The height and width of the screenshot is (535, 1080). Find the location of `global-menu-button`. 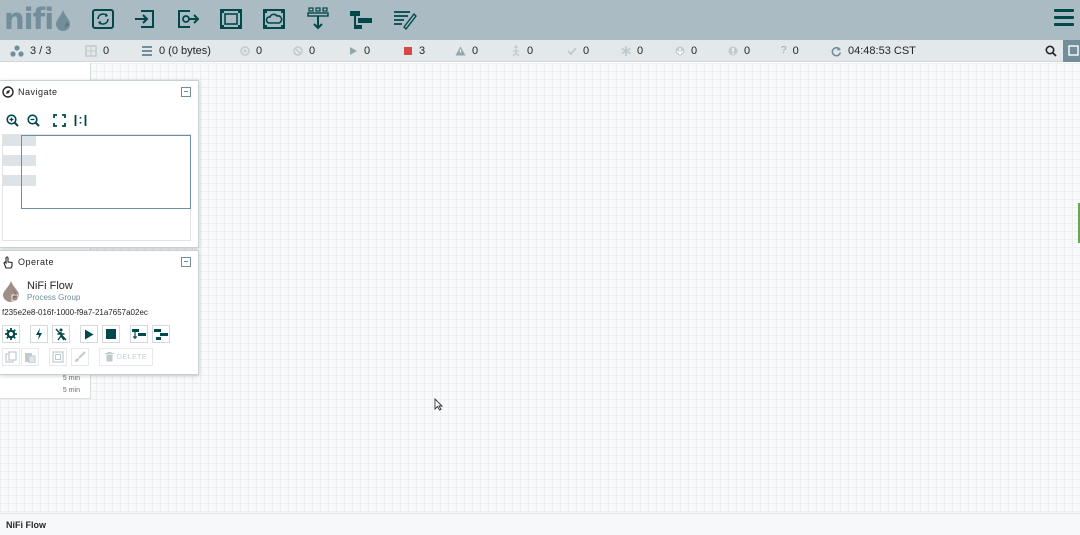

global-menu-button is located at coordinates (1064, 19).